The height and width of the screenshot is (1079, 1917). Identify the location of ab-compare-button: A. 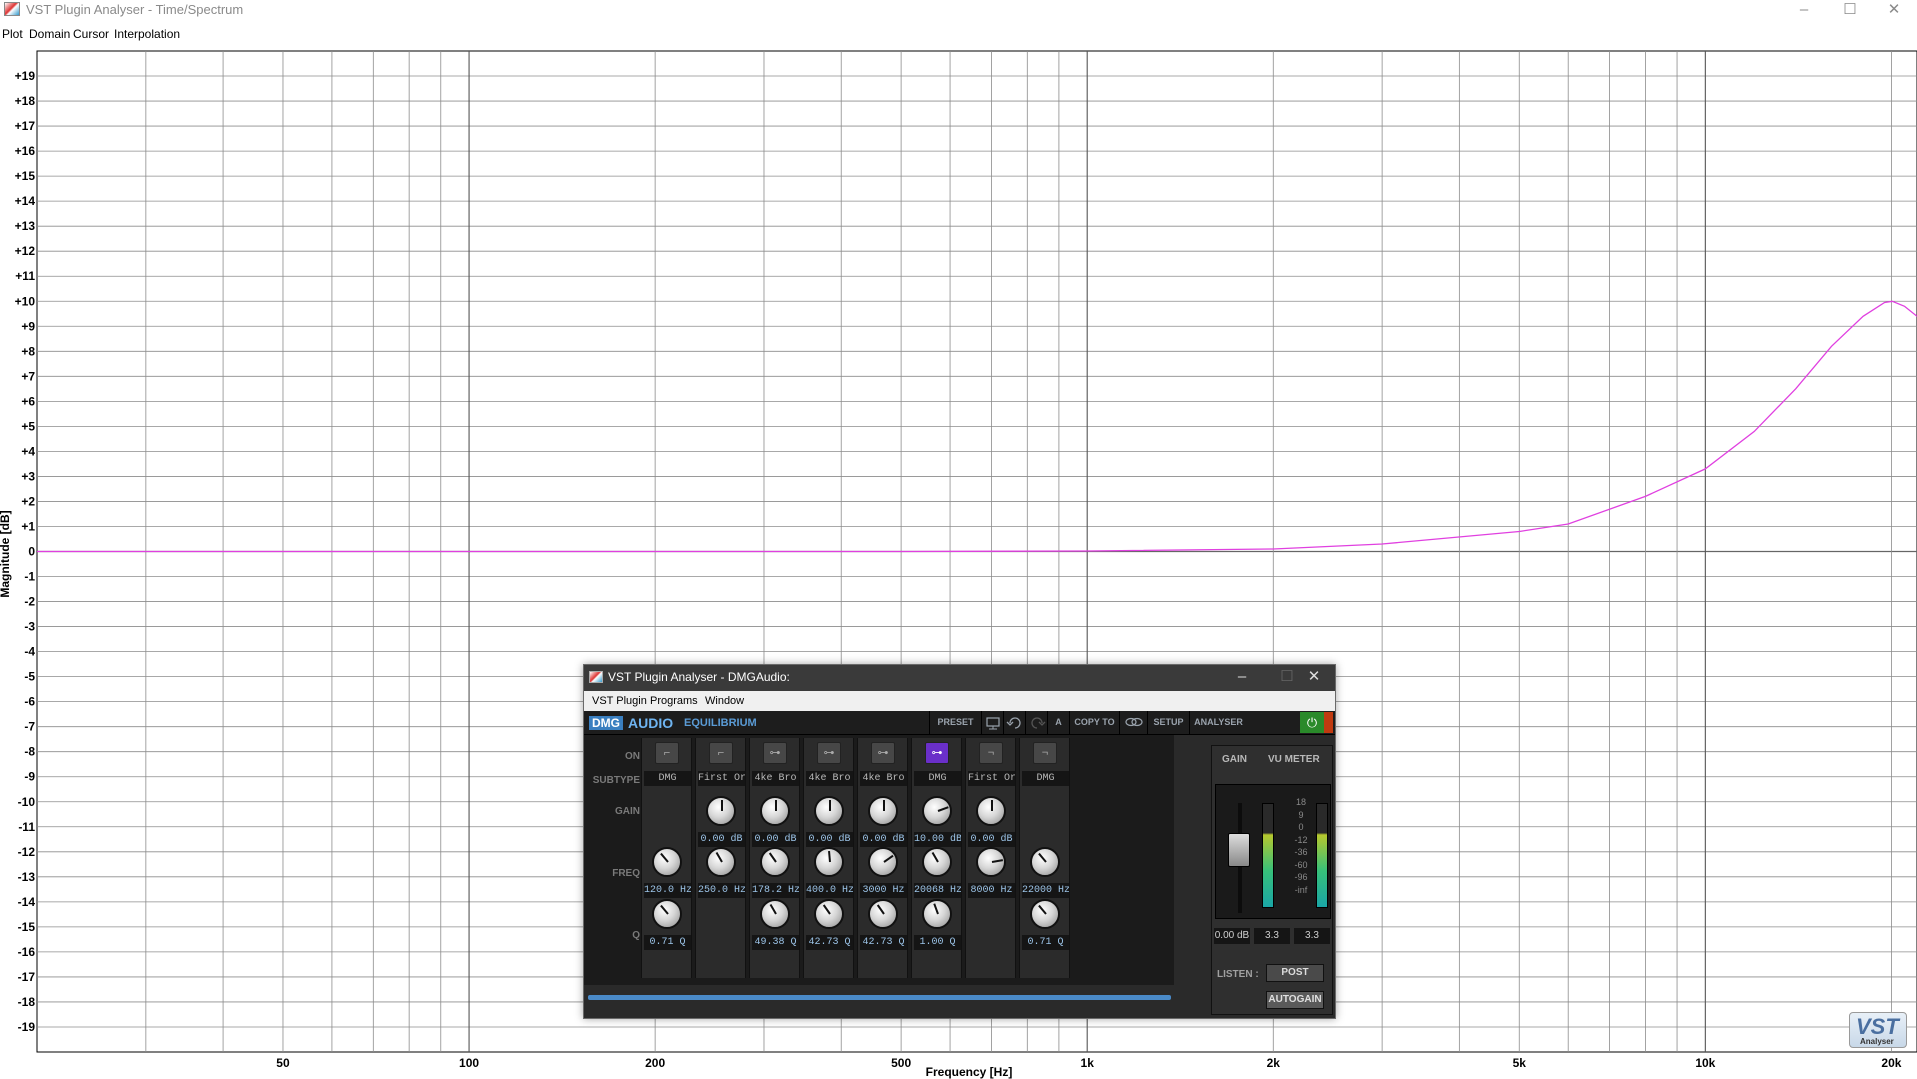
(1058, 722).